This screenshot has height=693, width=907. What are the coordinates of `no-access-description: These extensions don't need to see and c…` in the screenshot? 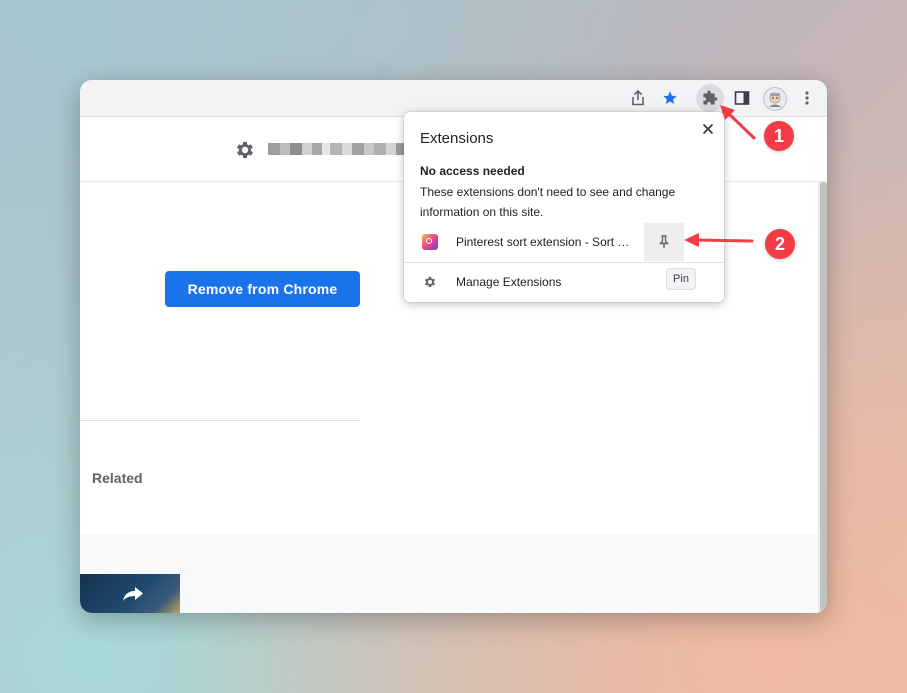 It's located at (548, 202).